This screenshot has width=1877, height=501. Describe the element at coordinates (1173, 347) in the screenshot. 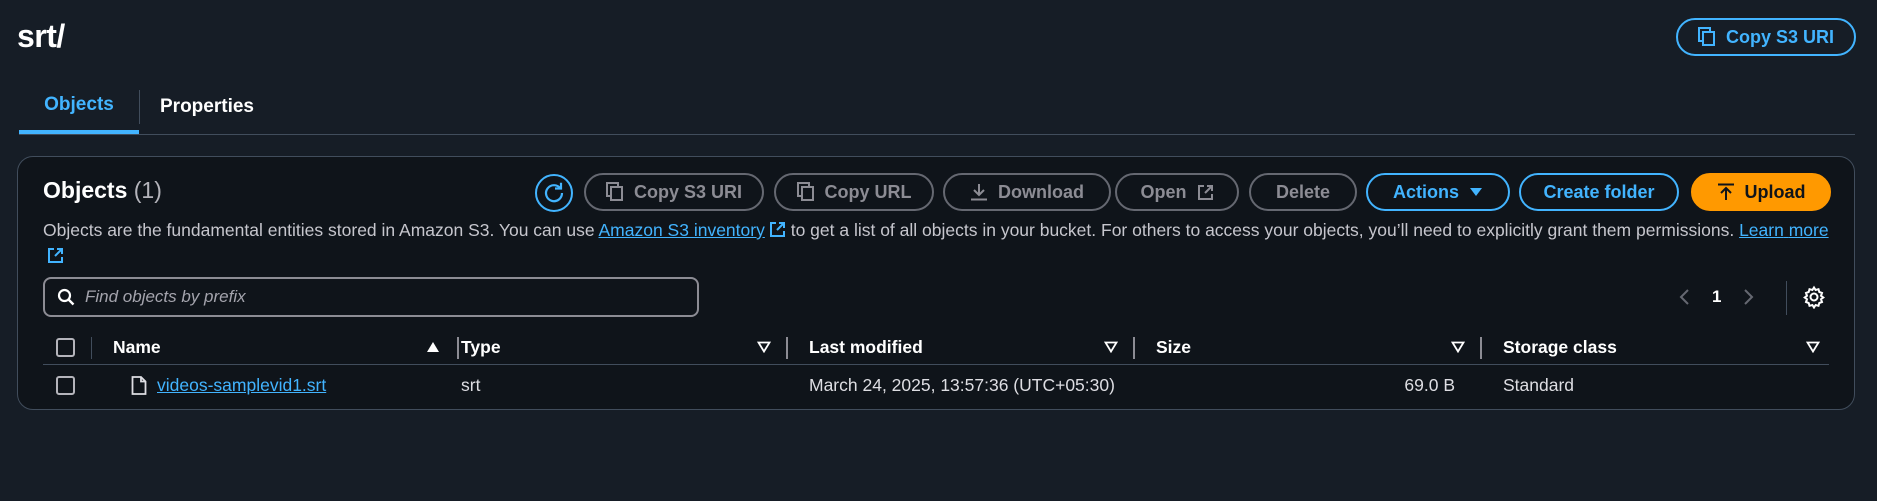

I see `column-header-size: Size` at that location.